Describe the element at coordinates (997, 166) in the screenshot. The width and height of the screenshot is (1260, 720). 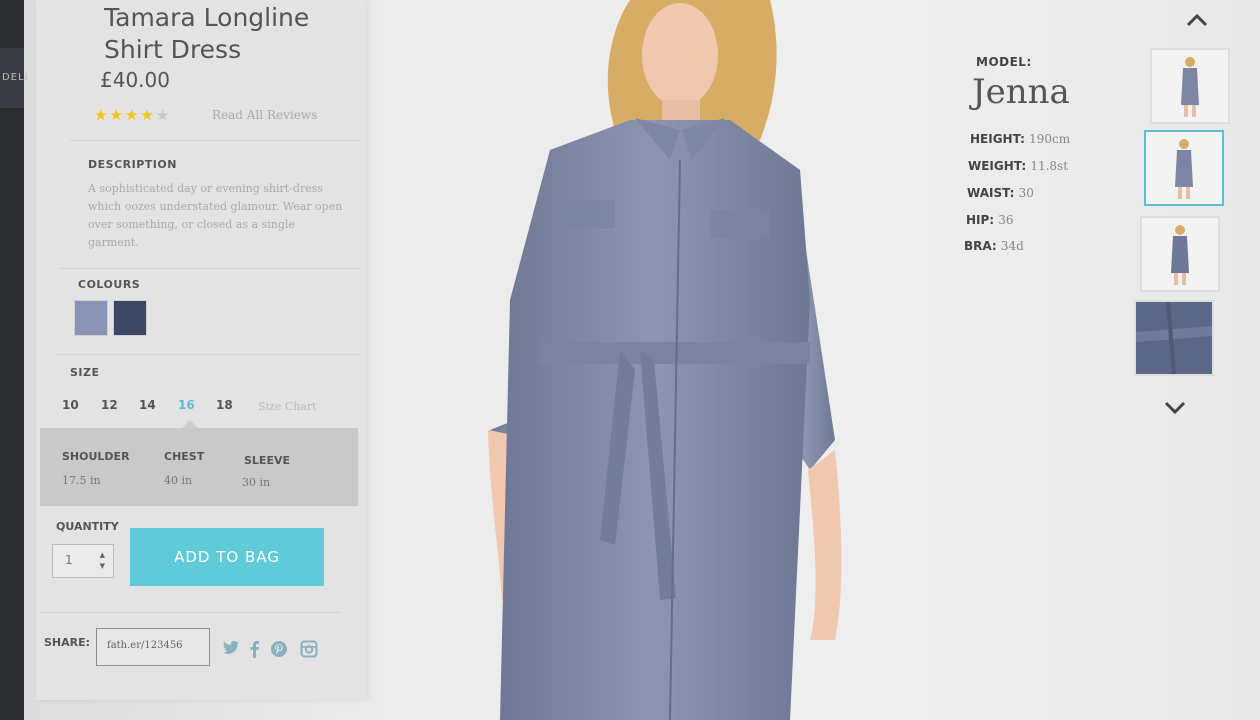
I see `stat-label: WEIGHT:` at that location.